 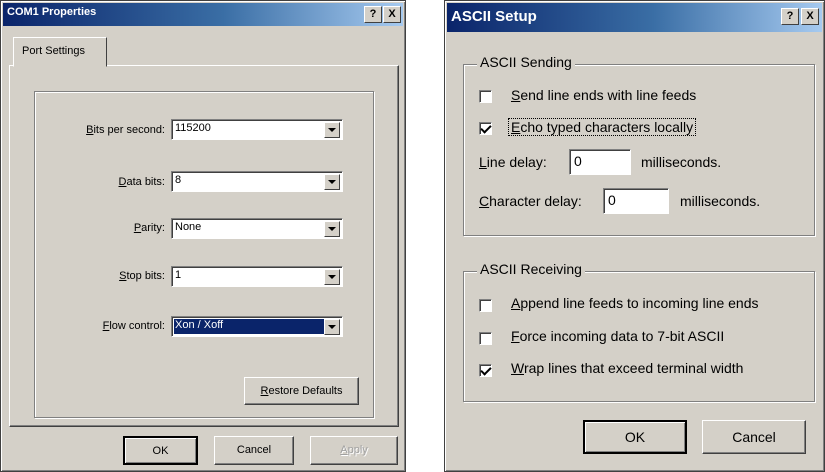 I want to click on send-line-ends-label: Send line ends with line feeds, so click(x=603, y=95).